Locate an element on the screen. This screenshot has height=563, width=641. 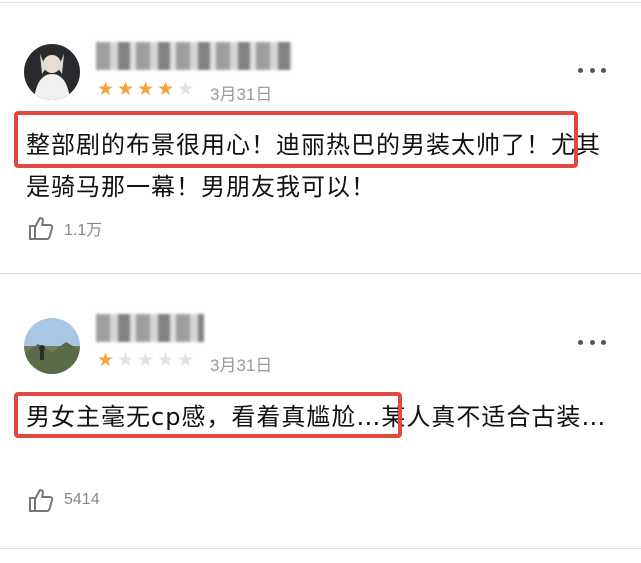
like-button: 5414 is located at coordinates (64, 500).